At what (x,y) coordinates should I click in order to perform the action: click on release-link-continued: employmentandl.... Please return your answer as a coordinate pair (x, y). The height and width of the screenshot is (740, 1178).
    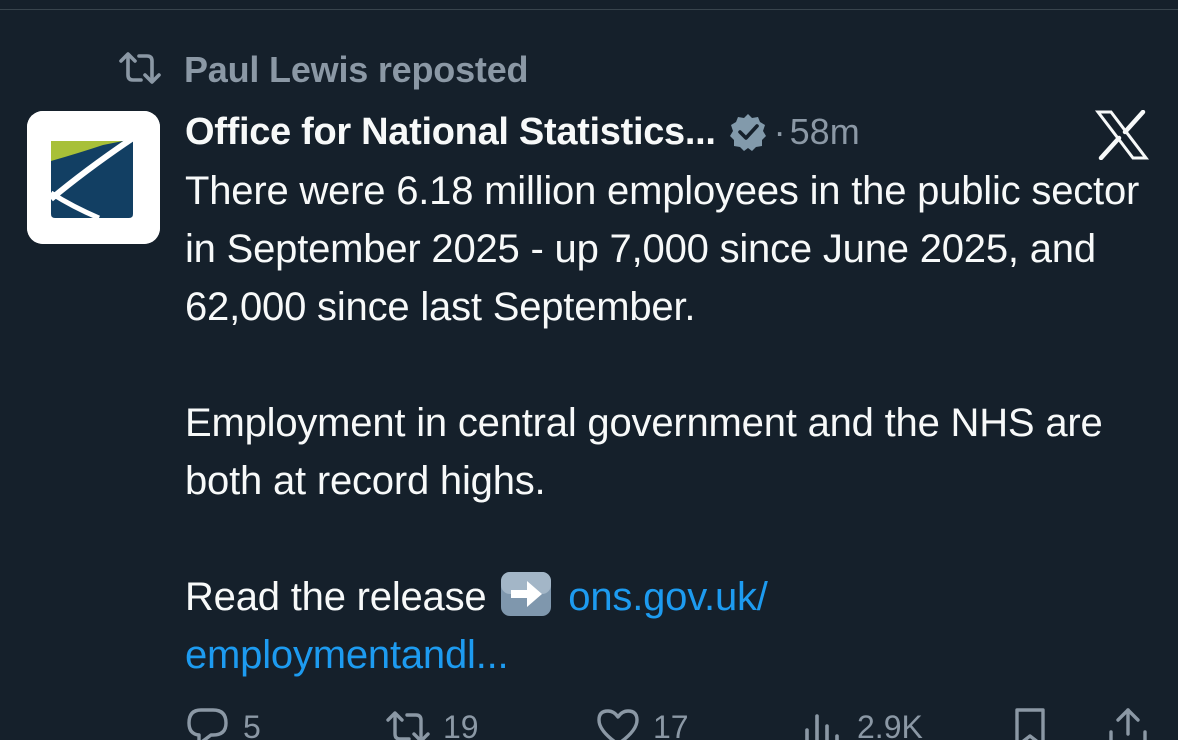
    Looking at the image, I should click on (347, 655).